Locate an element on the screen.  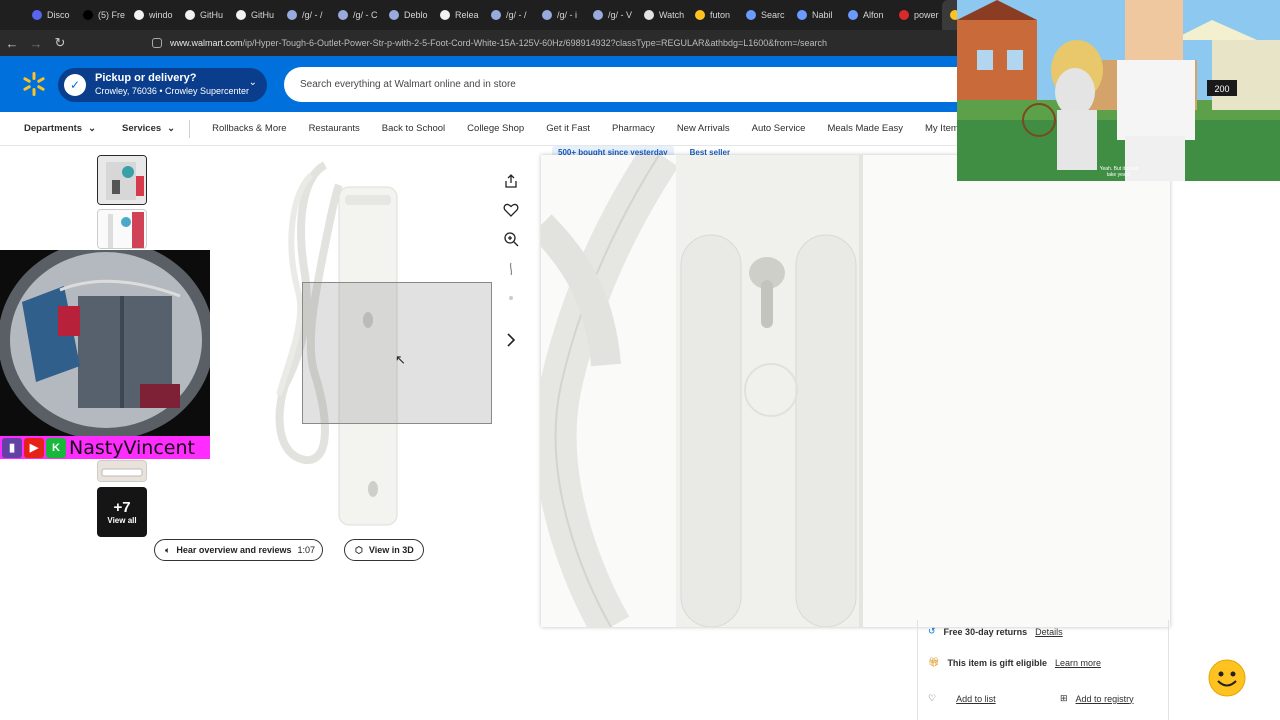
browser-tab: futon is located at coordinates (712, 15).